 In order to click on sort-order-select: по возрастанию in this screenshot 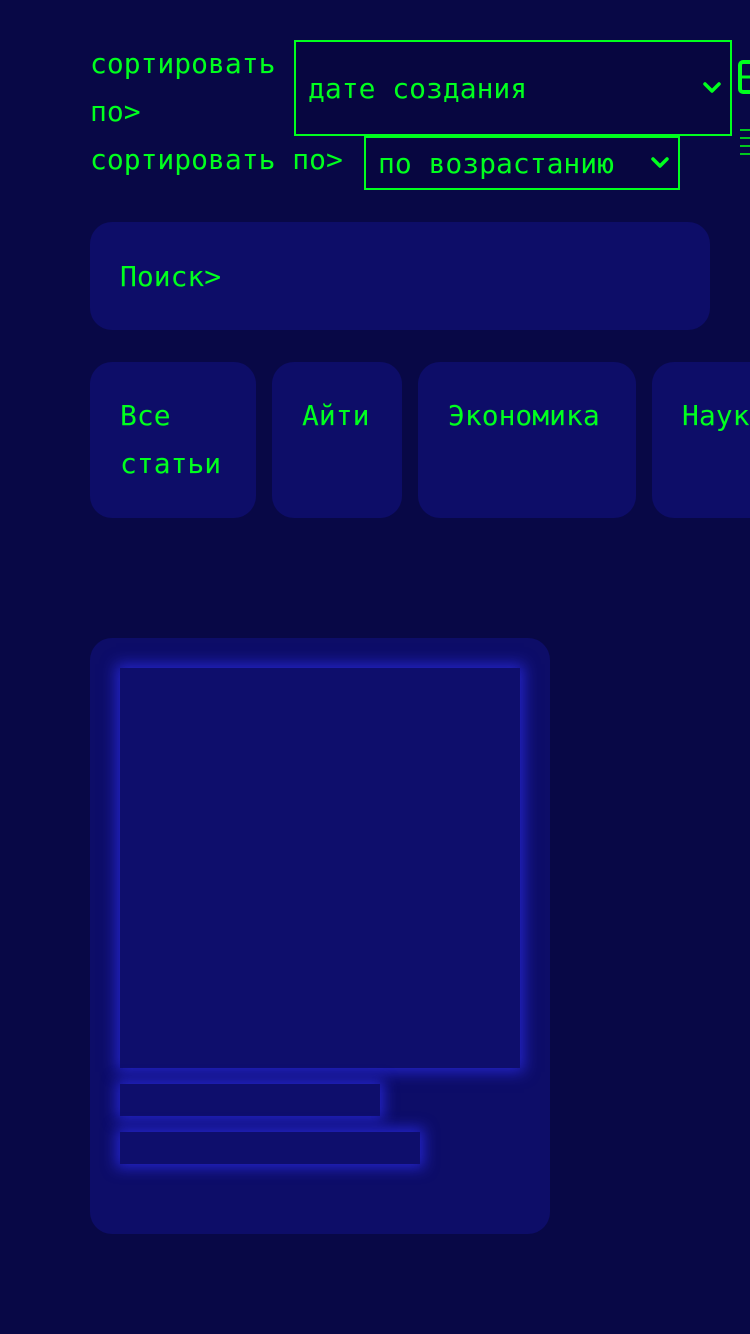, I will do `click(522, 163)`.